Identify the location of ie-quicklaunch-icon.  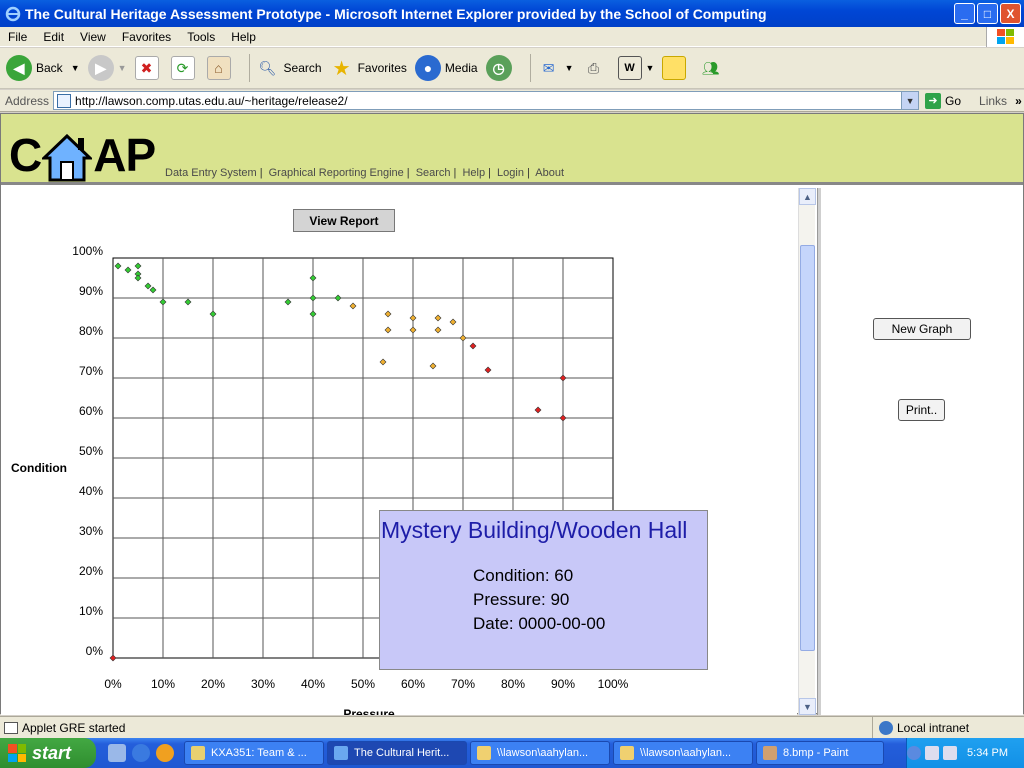
(141, 753).